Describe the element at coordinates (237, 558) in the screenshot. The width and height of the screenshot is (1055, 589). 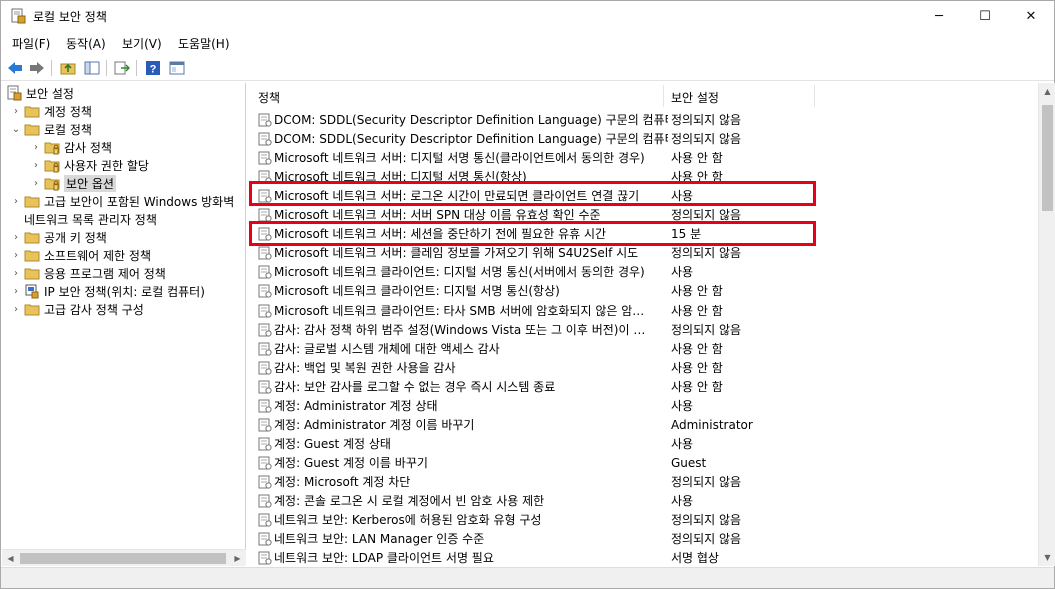
I see `scroll-right-arrow-icon: ▶` at that location.